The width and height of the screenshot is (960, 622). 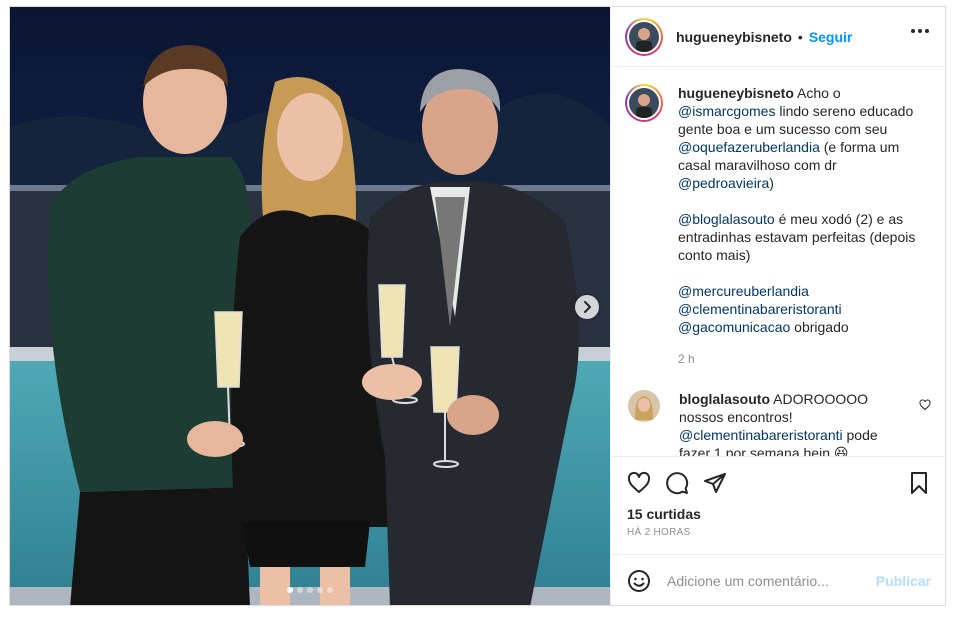 What do you see at coordinates (639, 581) in the screenshot?
I see `emoji-icon` at bounding box center [639, 581].